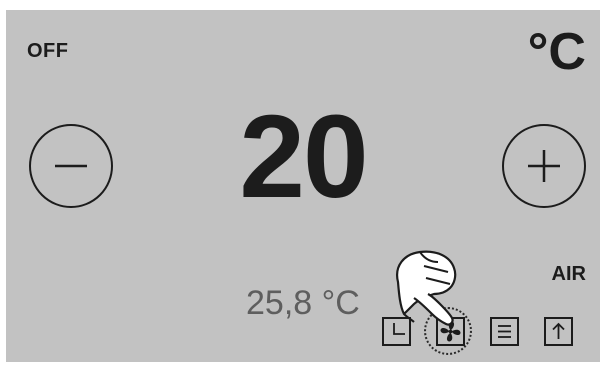 The width and height of the screenshot is (605, 365). Describe the element at coordinates (303, 303) in the screenshot. I see `current-temperature: 25,8 °C` at that location.